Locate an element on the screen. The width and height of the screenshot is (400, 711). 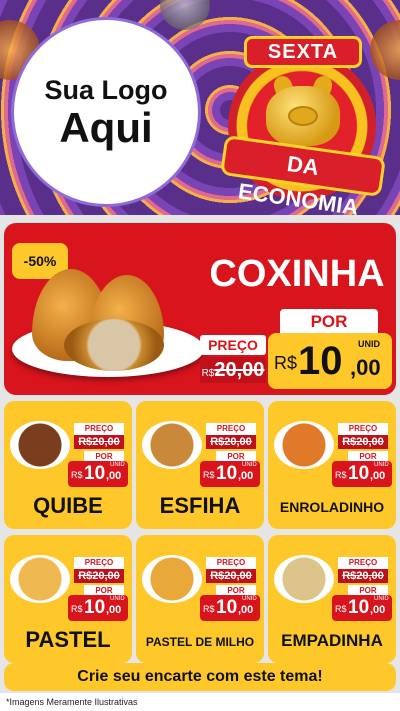
product-name: ESFIHA is located at coordinates (200, 505).